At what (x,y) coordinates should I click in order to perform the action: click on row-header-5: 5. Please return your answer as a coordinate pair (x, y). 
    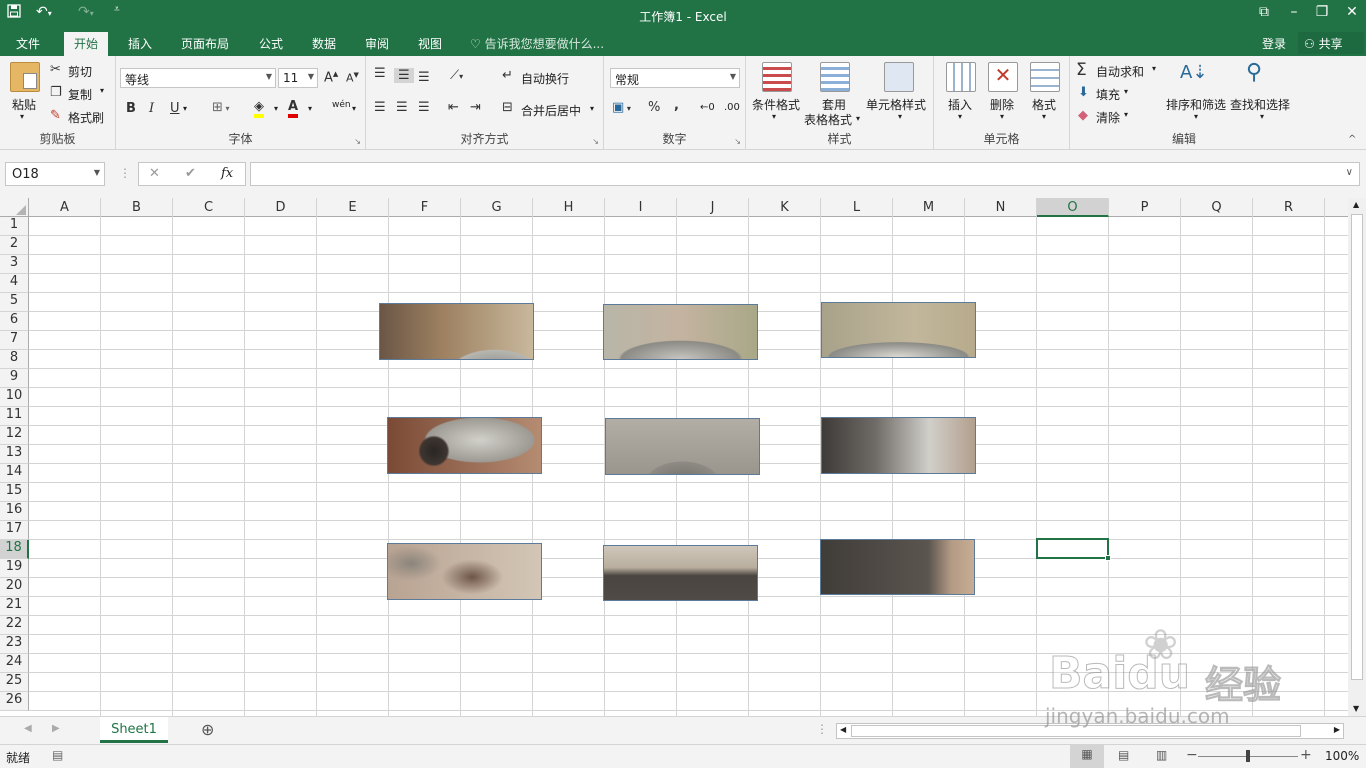
    Looking at the image, I should click on (14, 302).